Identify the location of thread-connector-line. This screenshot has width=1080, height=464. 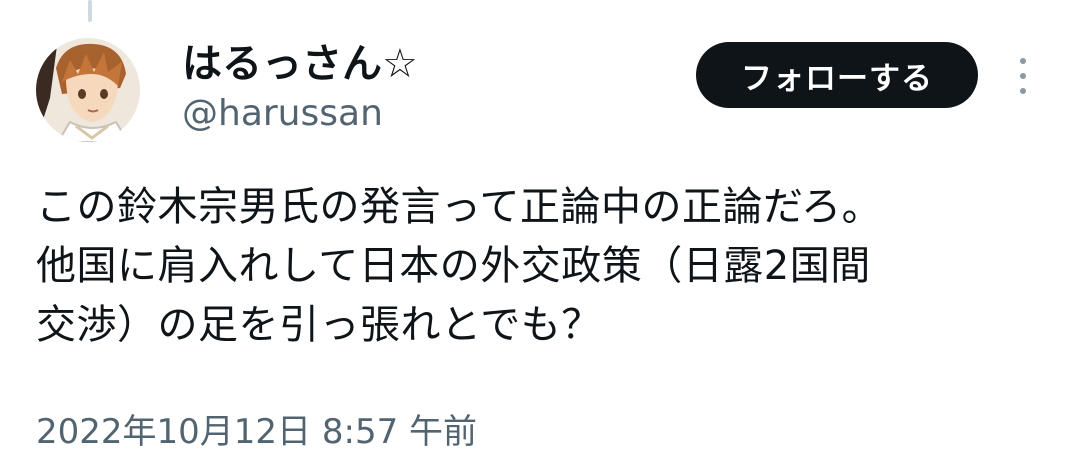
(90, 11).